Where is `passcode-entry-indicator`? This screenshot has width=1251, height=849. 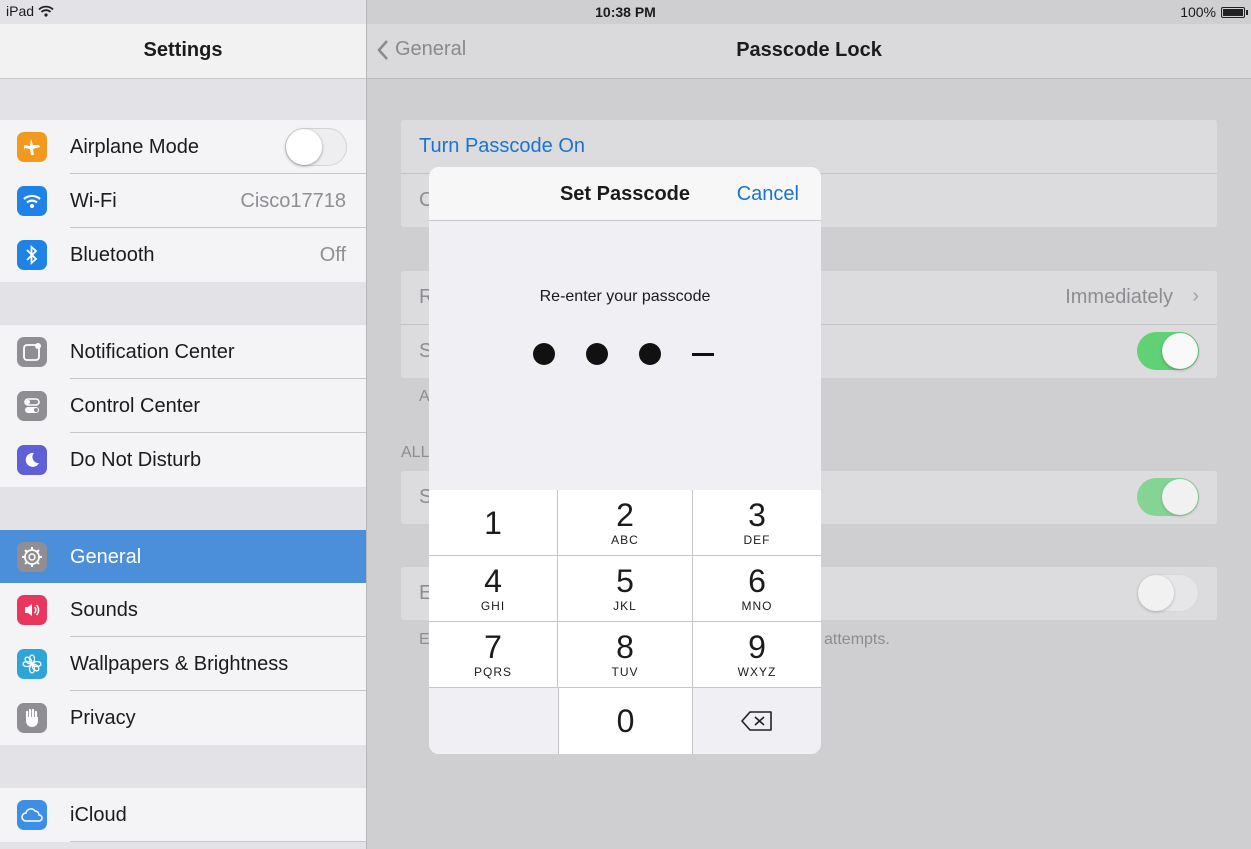
passcode-entry-indicator is located at coordinates (623, 354).